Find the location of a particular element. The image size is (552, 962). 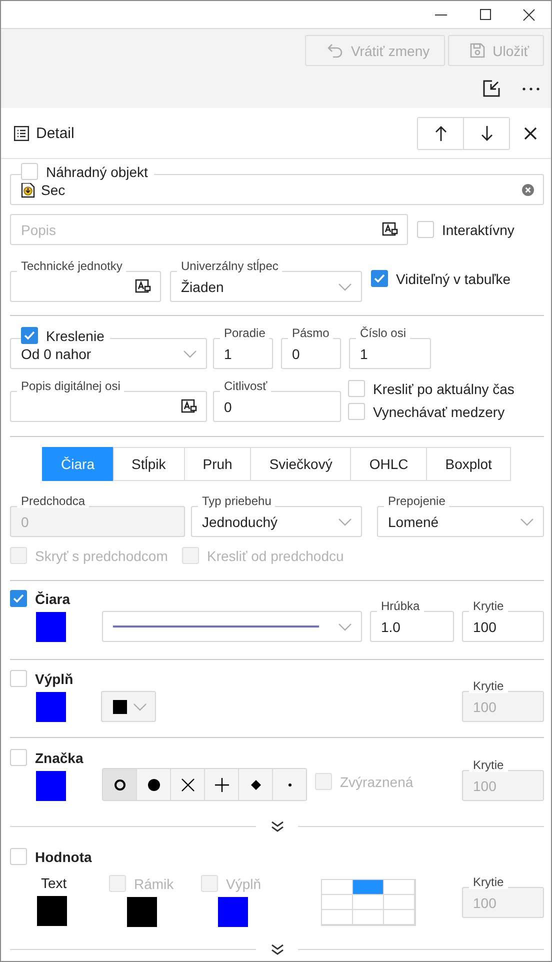

drawing-dropdown: Kreslenie Od 0 nahor is located at coordinates (108, 347).